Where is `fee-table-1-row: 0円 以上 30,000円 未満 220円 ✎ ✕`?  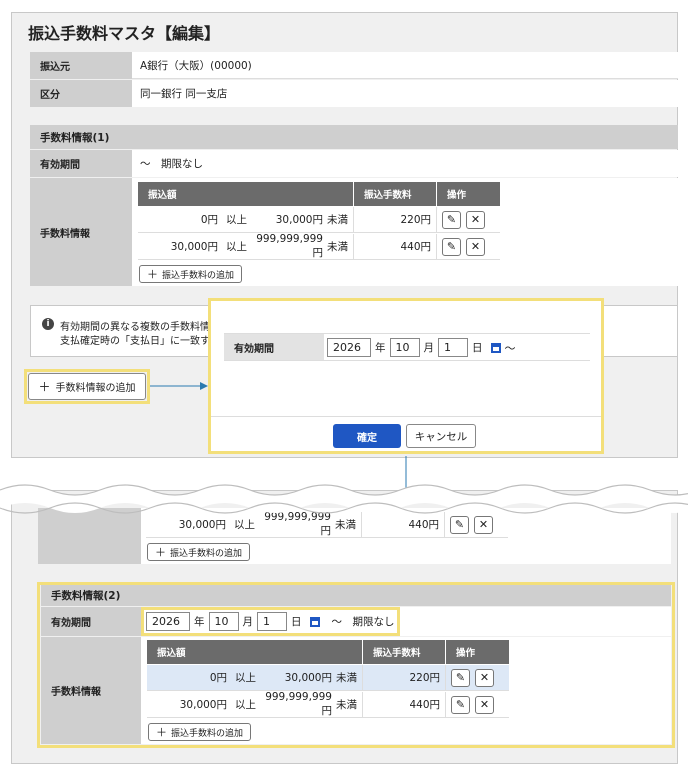
fee-table-1-row: 0円 以上 30,000円 未満 220円 ✎ ✕ is located at coordinates (319, 220).